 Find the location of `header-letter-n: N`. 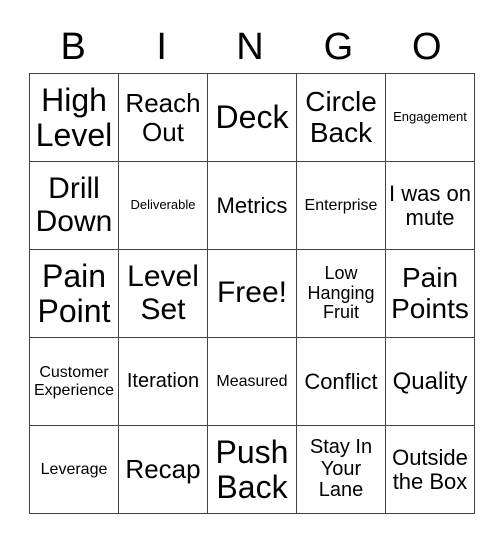

header-letter-n: N is located at coordinates (250, 47).